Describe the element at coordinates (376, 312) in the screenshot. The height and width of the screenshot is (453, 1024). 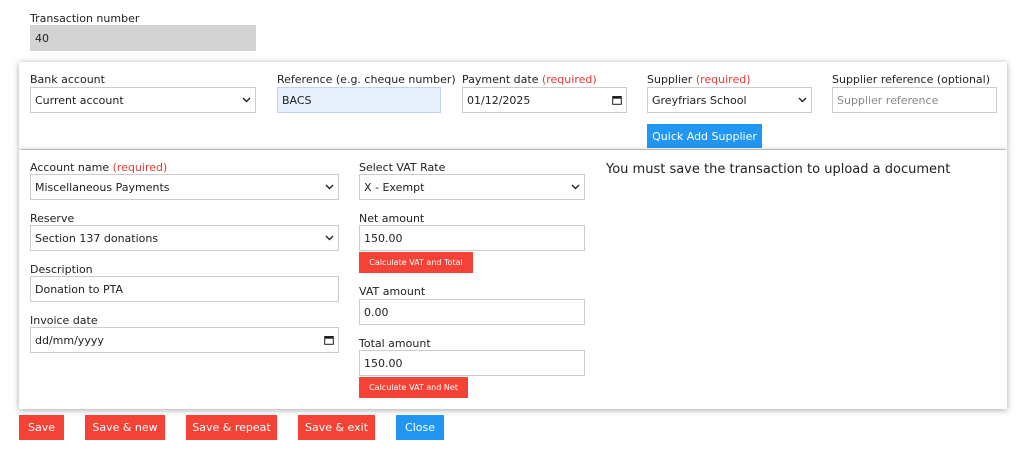
I see `vat-amount-value: 0.00` at that location.